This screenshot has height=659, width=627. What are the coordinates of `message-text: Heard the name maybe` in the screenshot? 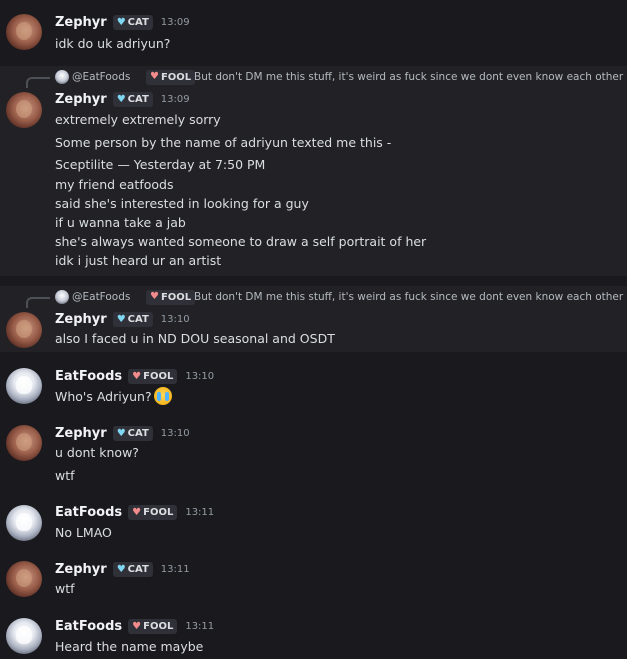 It's located at (129, 646).